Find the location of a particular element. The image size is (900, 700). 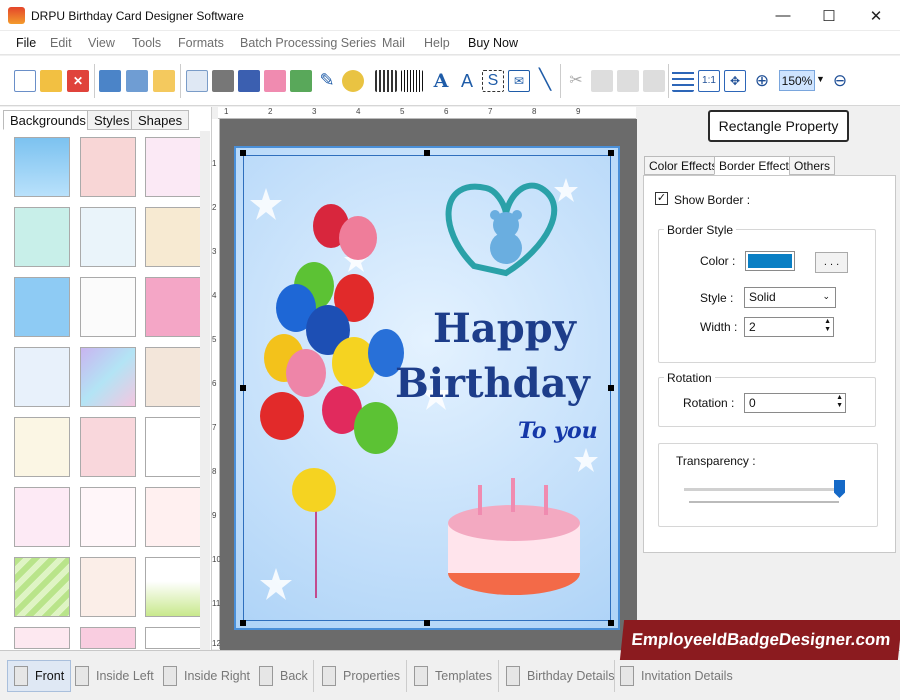

transparency-slider-track is located at coordinates (762, 489).